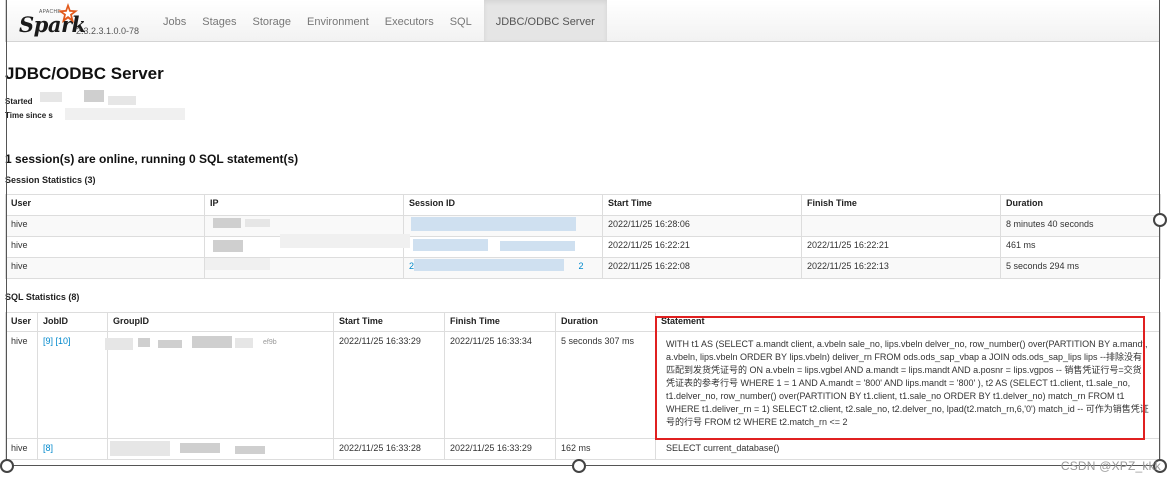  I want to click on tab-environment: Environment, so click(338, 20).